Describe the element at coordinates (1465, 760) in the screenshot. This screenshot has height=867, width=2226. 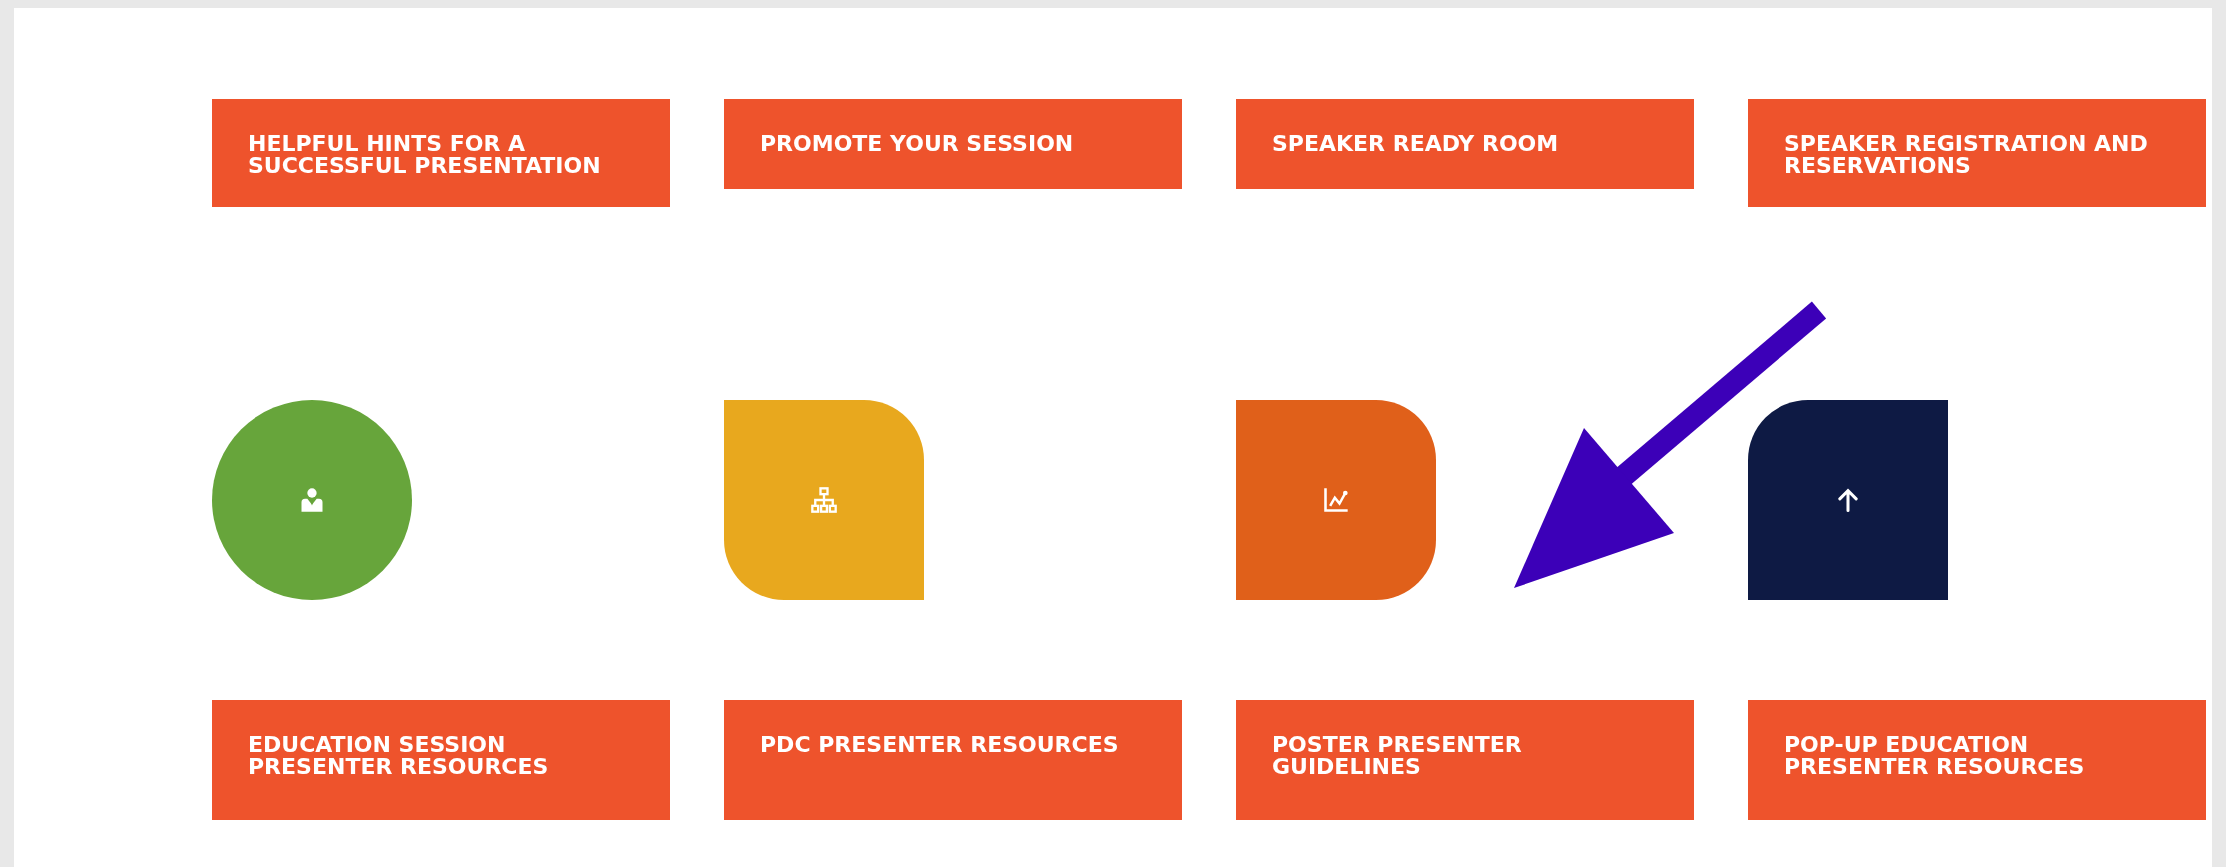
I see `link-button: POSTER PRESENTER GUIDELINES` at that location.